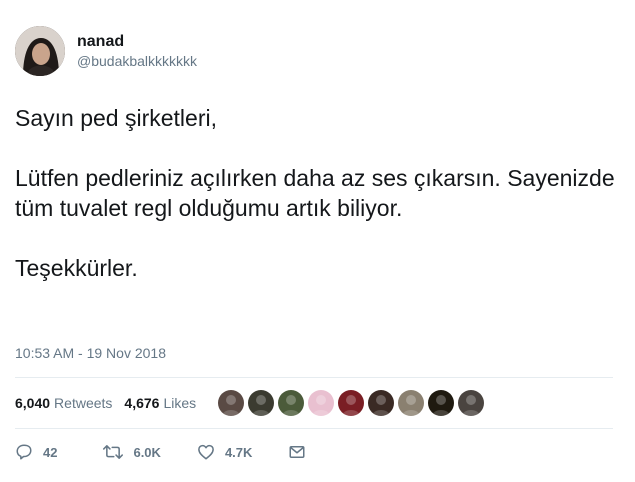 The image size is (635, 482). What do you see at coordinates (147, 452) in the screenshot?
I see `retweet-count: 6.0K` at bounding box center [147, 452].